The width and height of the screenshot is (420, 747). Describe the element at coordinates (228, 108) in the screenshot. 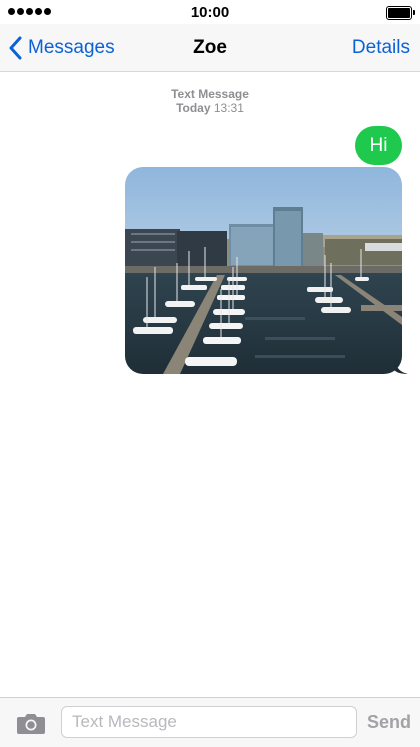

I see `message-time: 13:31` at that location.